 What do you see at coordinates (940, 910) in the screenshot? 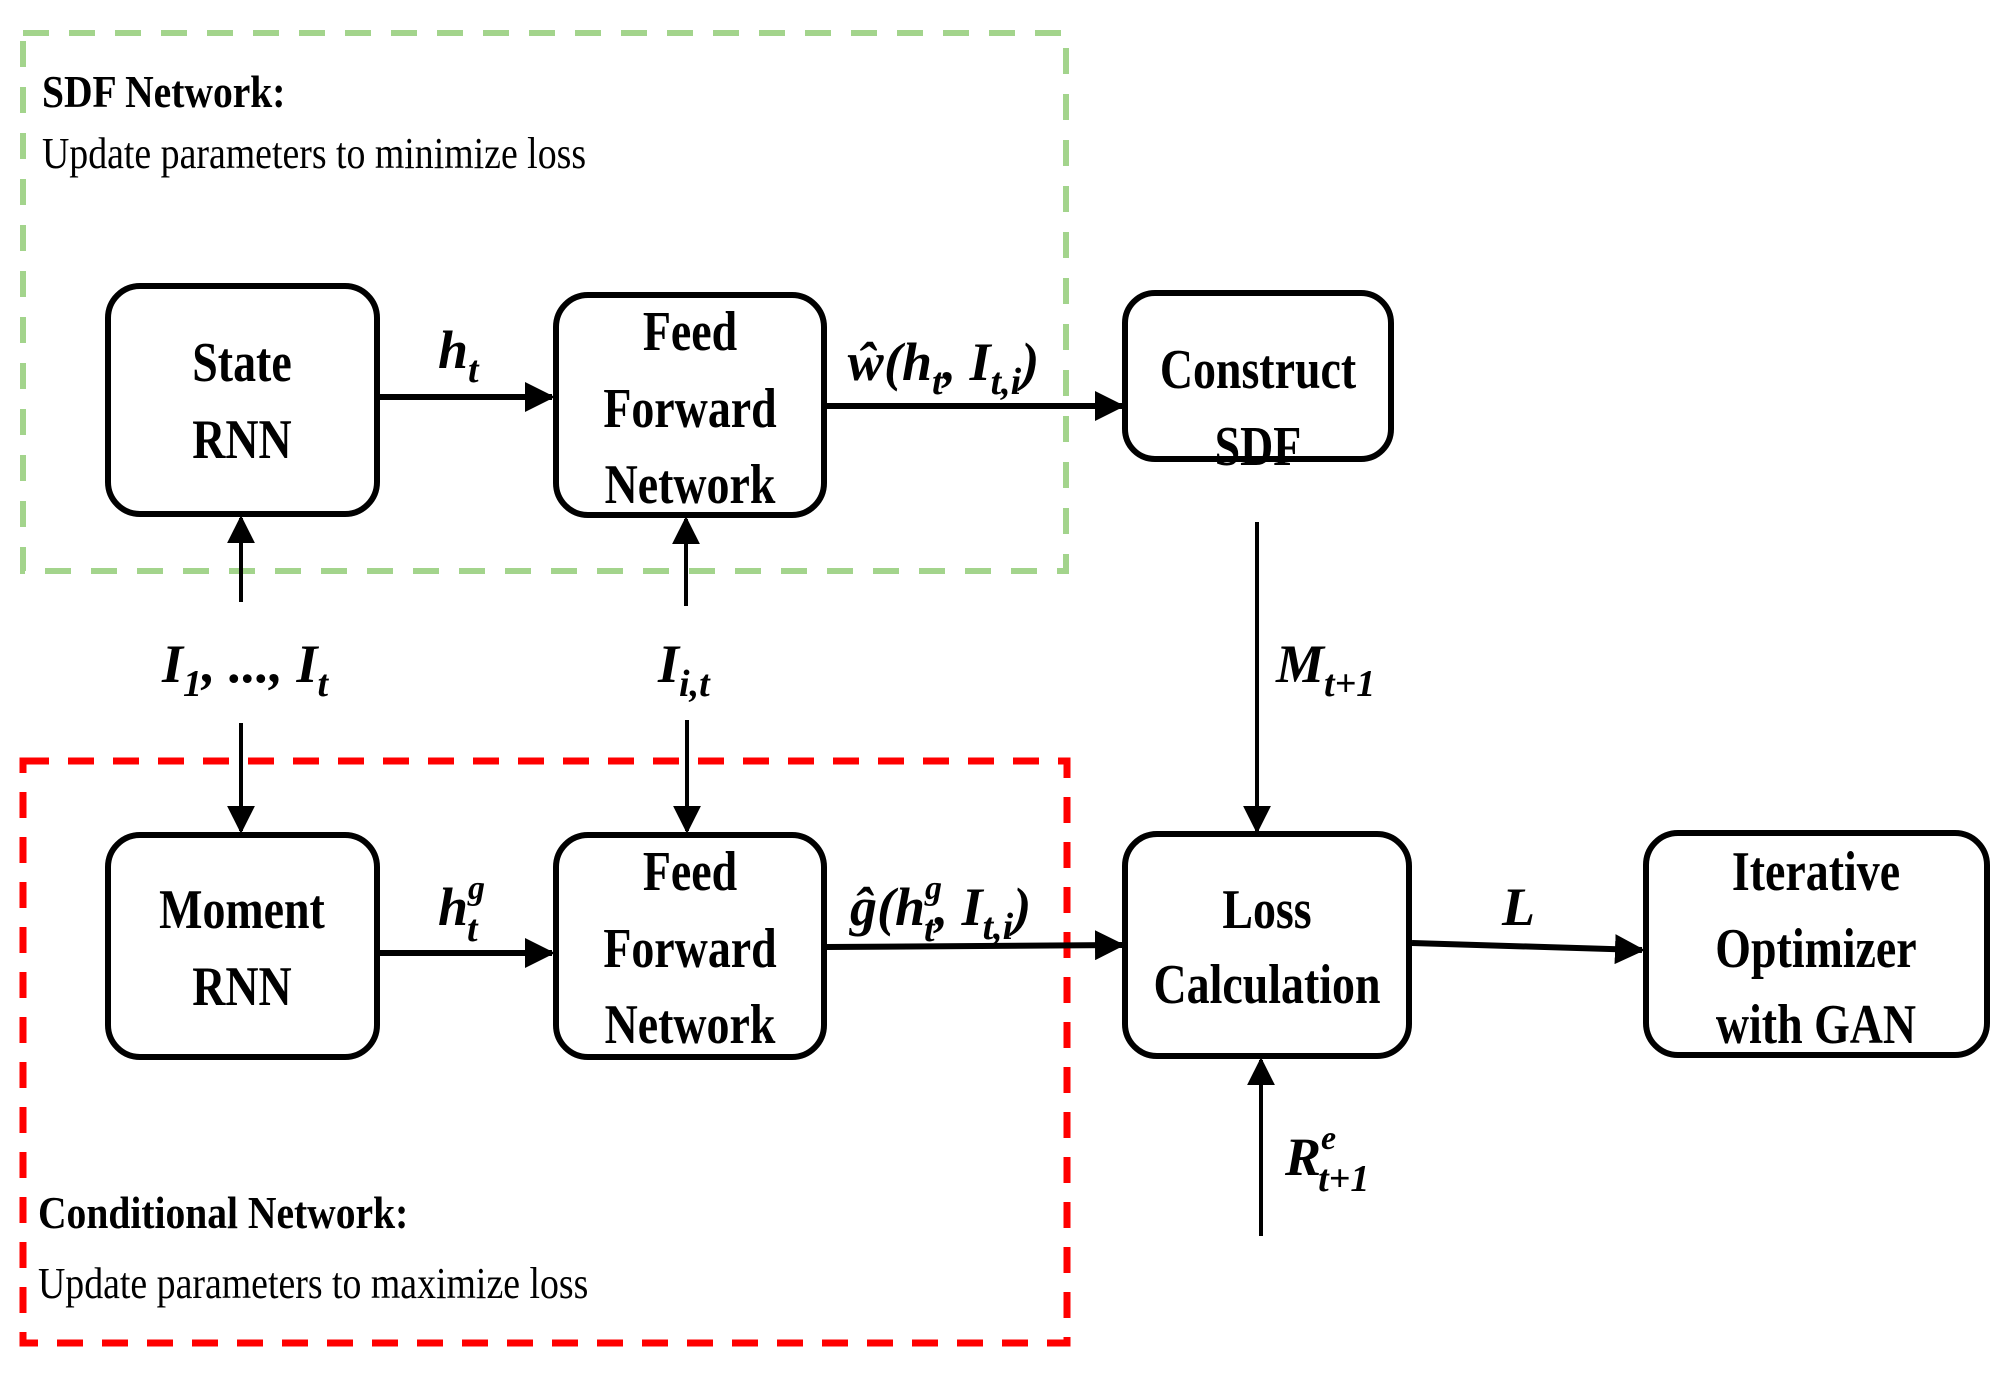
I see `label-g-hat: ĝ(hg t, It,i)` at bounding box center [940, 910].